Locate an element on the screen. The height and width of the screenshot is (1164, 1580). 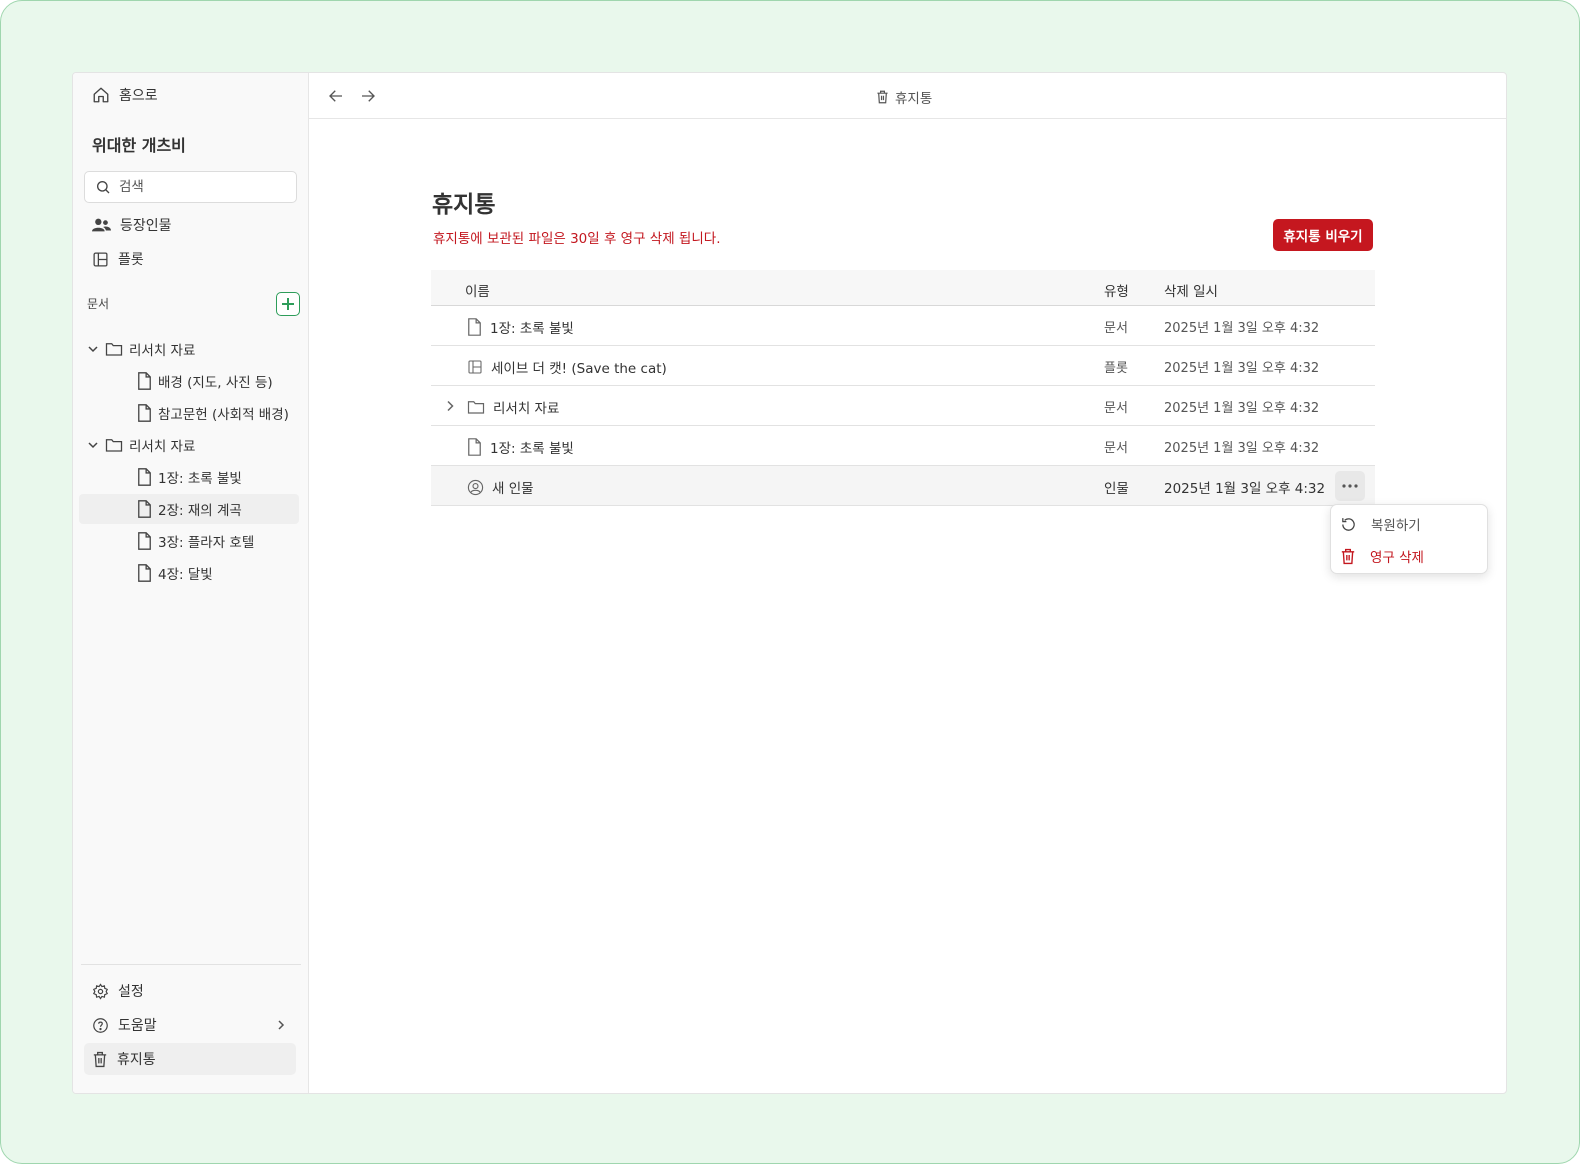
table-header: 이름 유형 삭제 일시 is located at coordinates (903, 288).